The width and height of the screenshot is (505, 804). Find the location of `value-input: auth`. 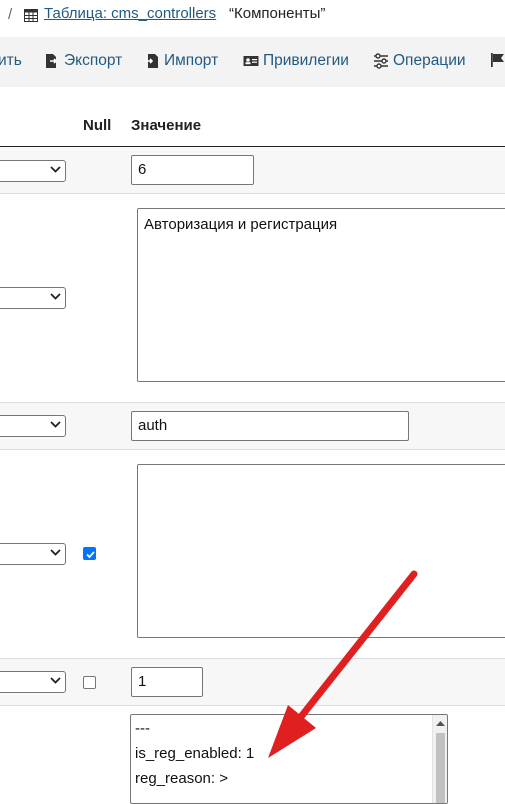

value-input: auth is located at coordinates (270, 426).